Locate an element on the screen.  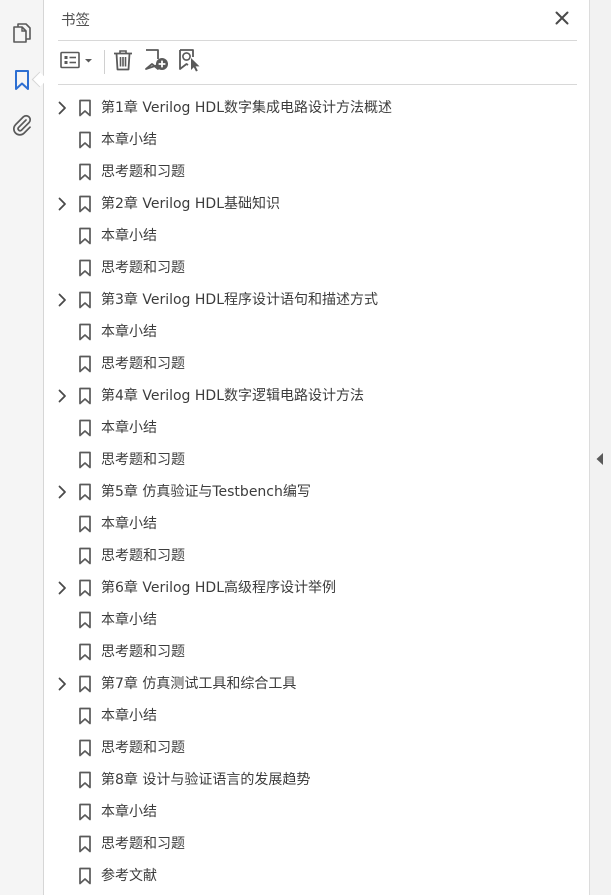
bookmark-item: 第6章 Verilog HDL高级程序设计举例 is located at coordinates (316, 588).